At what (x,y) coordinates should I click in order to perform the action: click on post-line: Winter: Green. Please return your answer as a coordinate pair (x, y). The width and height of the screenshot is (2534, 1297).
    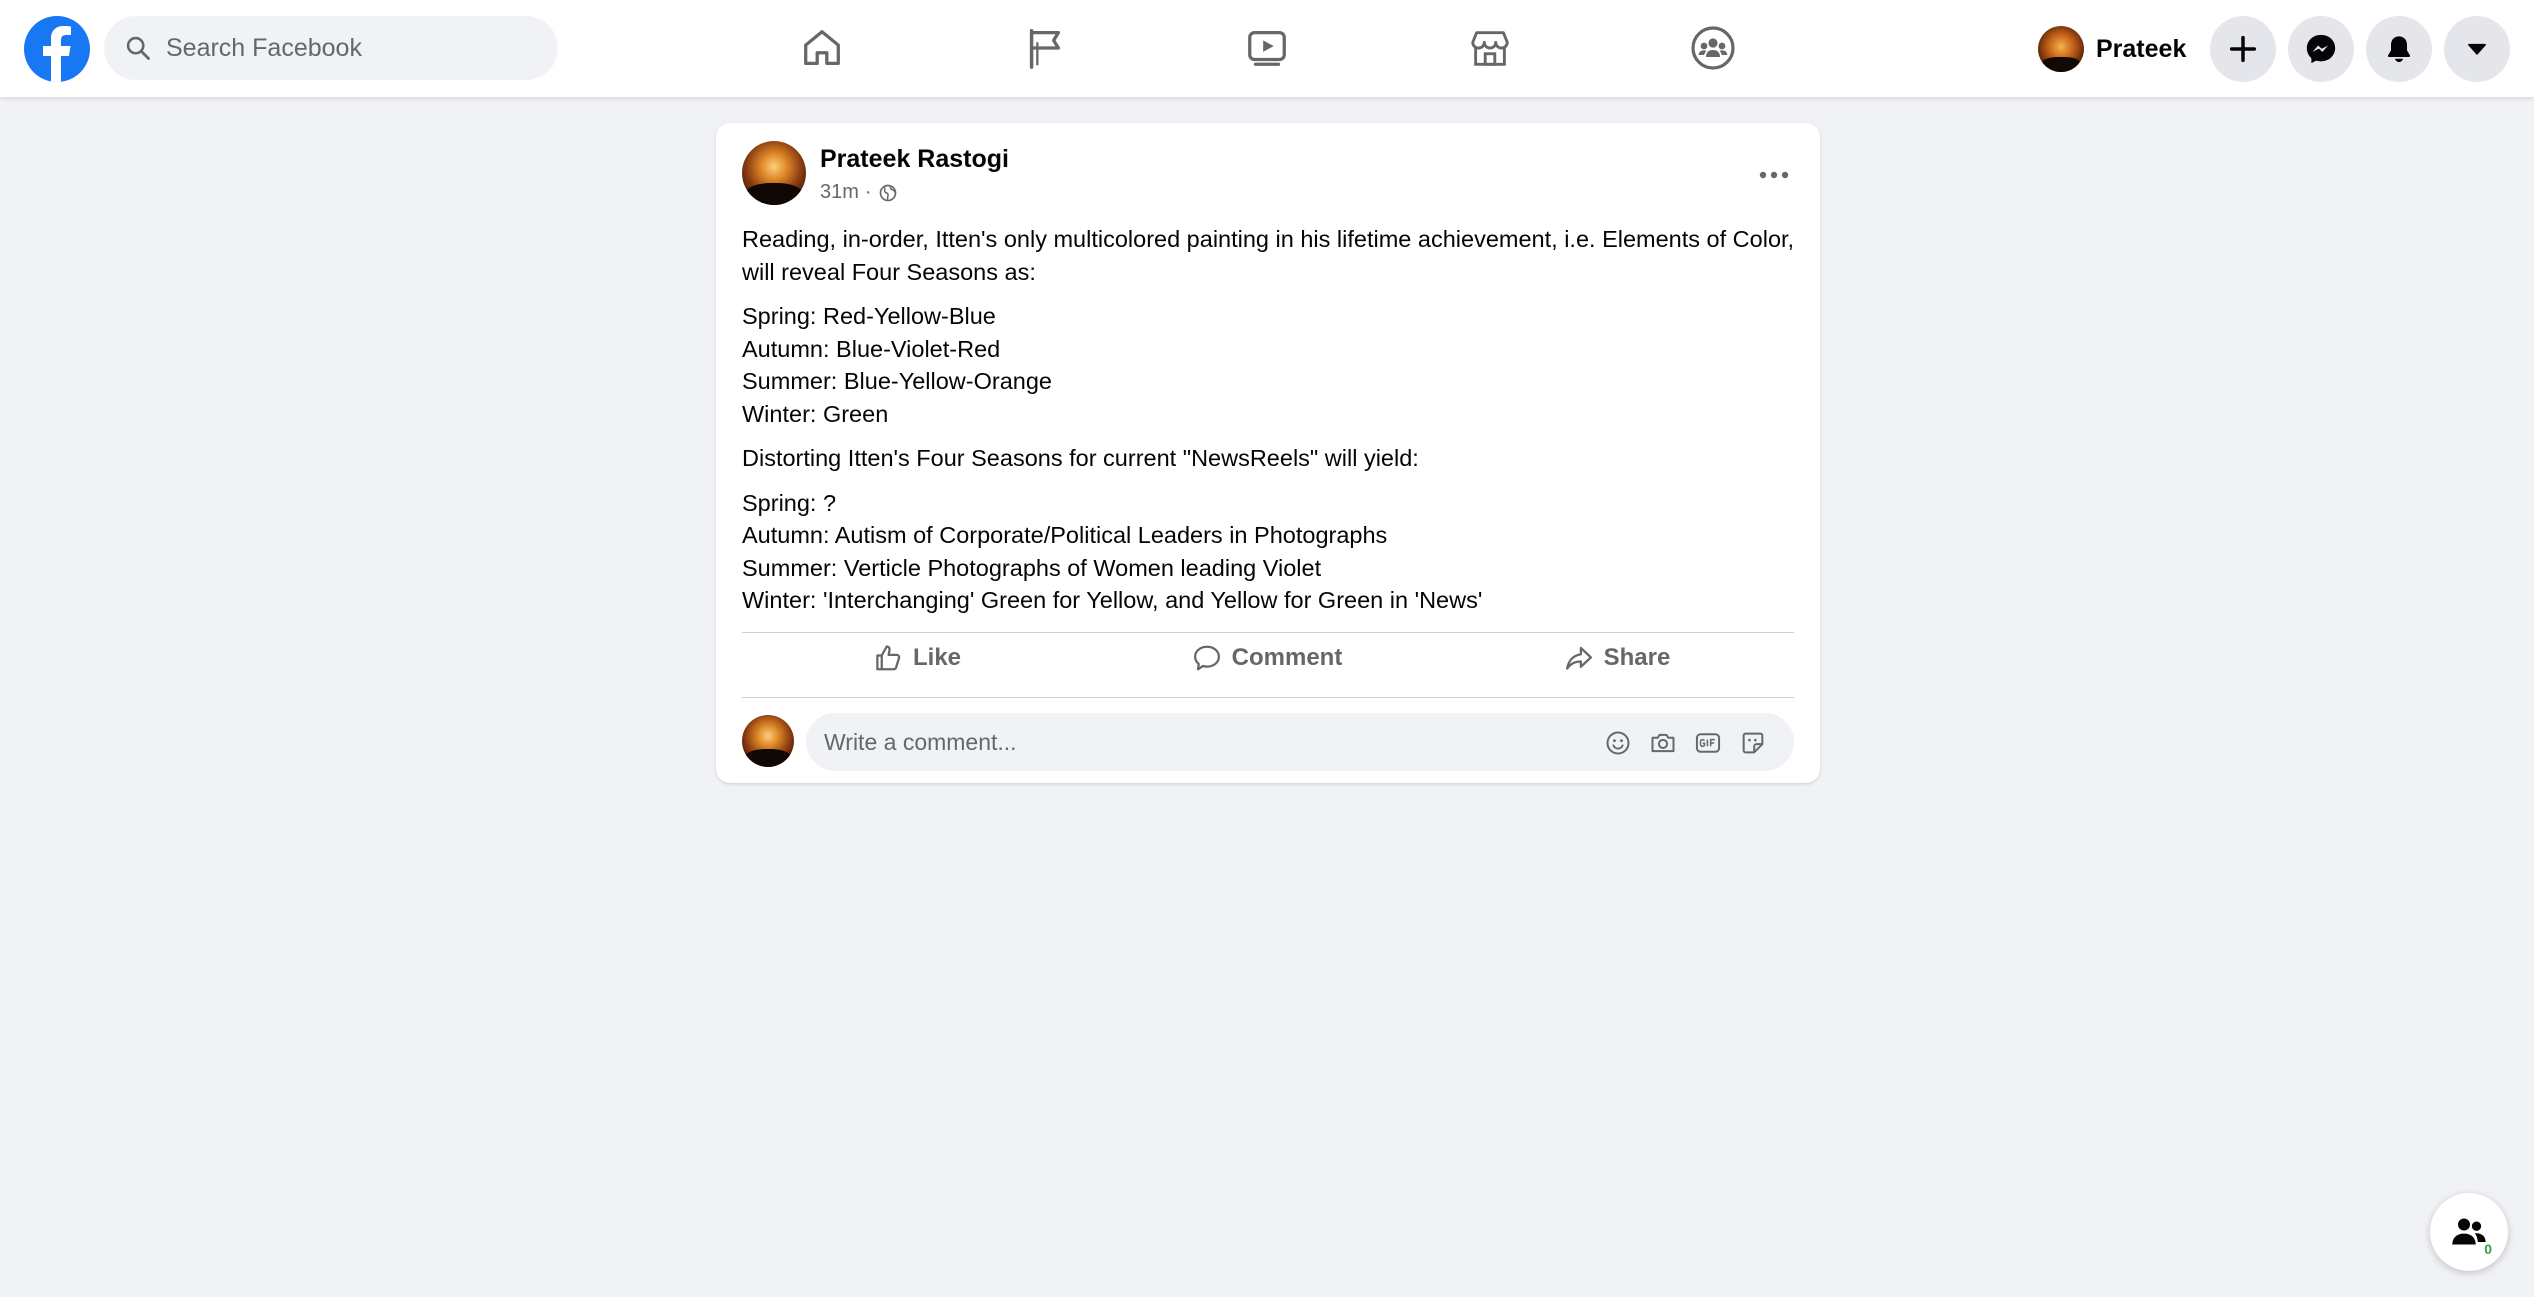
    Looking at the image, I should click on (815, 413).